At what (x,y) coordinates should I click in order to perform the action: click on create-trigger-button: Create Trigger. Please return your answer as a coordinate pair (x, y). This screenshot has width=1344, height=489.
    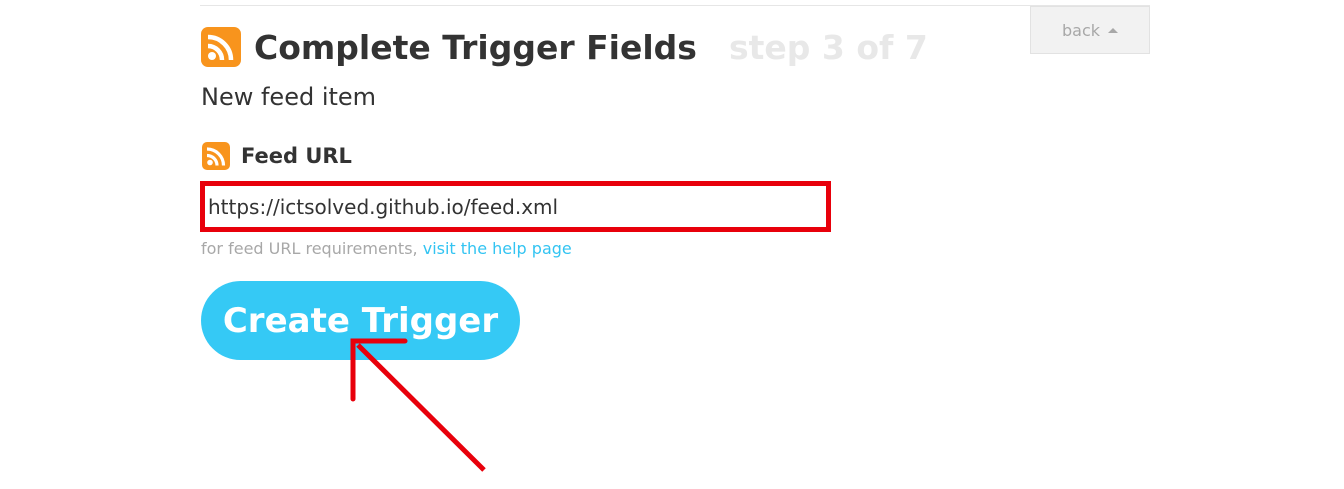
    Looking at the image, I should click on (360, 320).